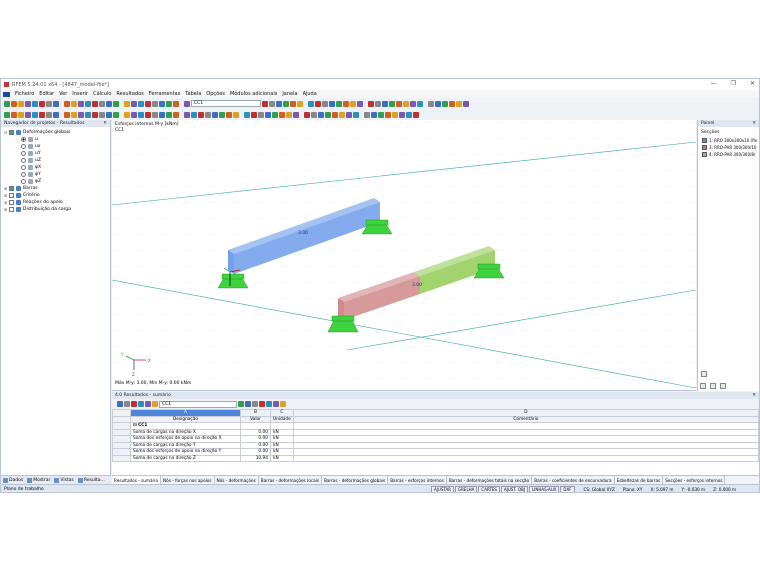  What do you see at coordinates (703, 386) in the screenshot?
I see `panel-color-icon` at bounding box center [703, 386].